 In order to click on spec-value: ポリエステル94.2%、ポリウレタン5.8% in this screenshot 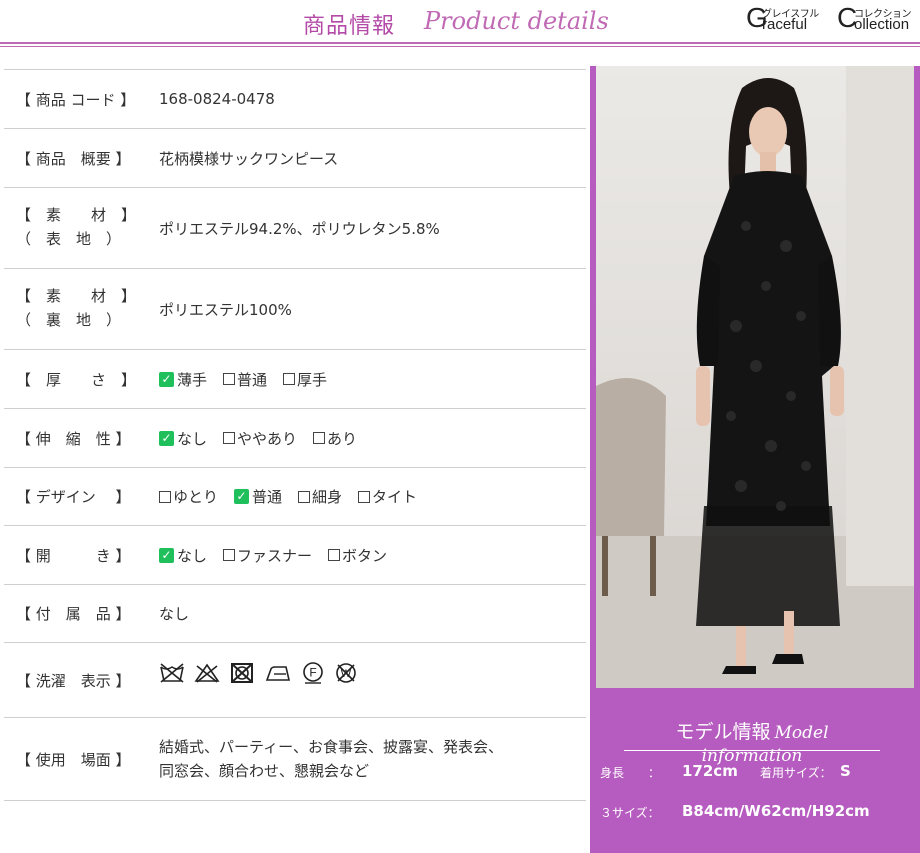, I will do `click(299, 228)`.